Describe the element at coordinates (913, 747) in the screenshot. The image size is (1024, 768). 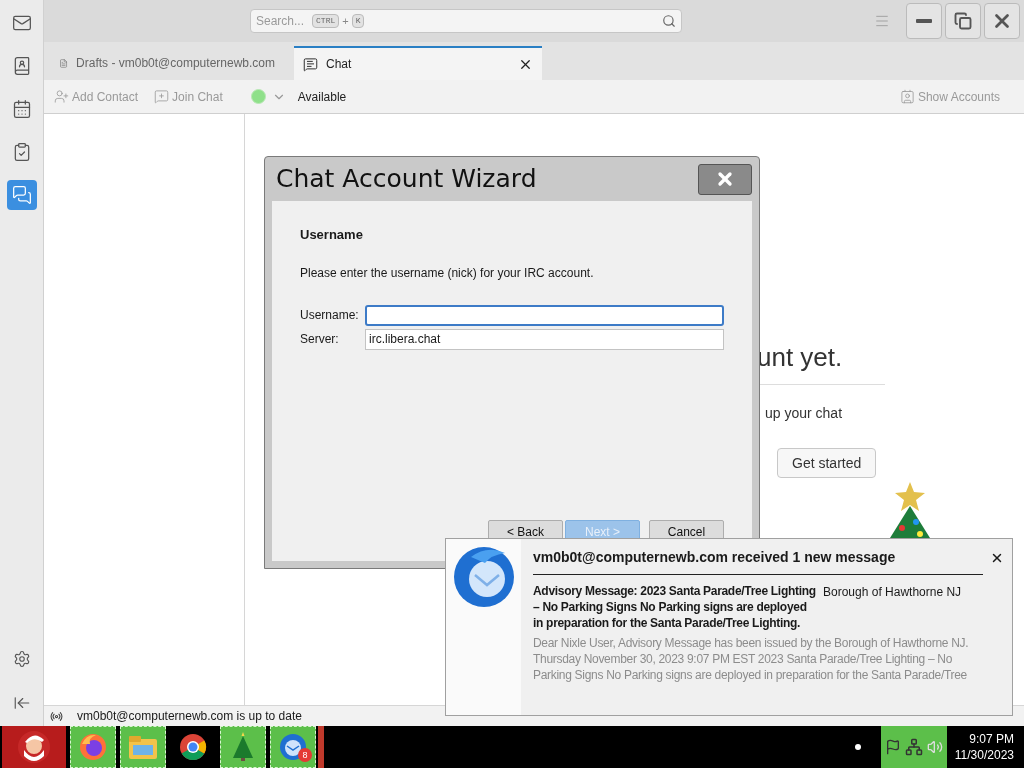
I see `network-icon` at that location.